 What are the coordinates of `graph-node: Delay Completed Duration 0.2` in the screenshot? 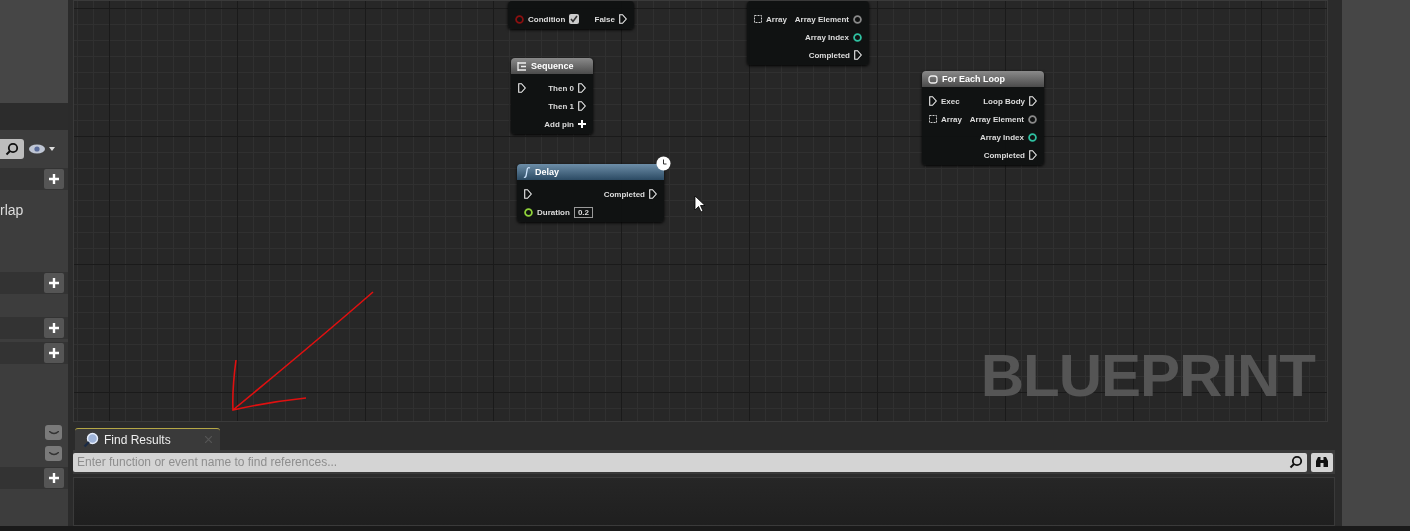 It's located at (590, 193).